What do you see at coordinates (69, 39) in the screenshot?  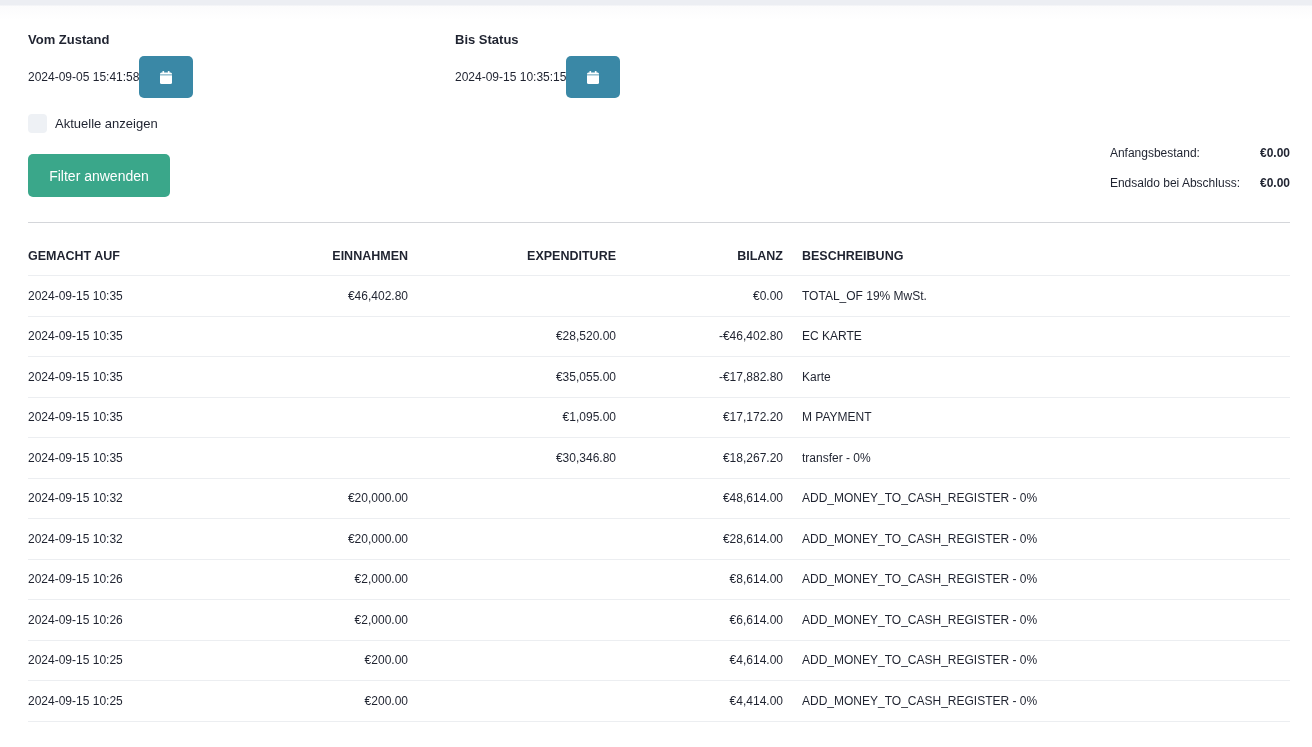 I see `filter-label: Vom Zustand` at bounding box center [69, 39].